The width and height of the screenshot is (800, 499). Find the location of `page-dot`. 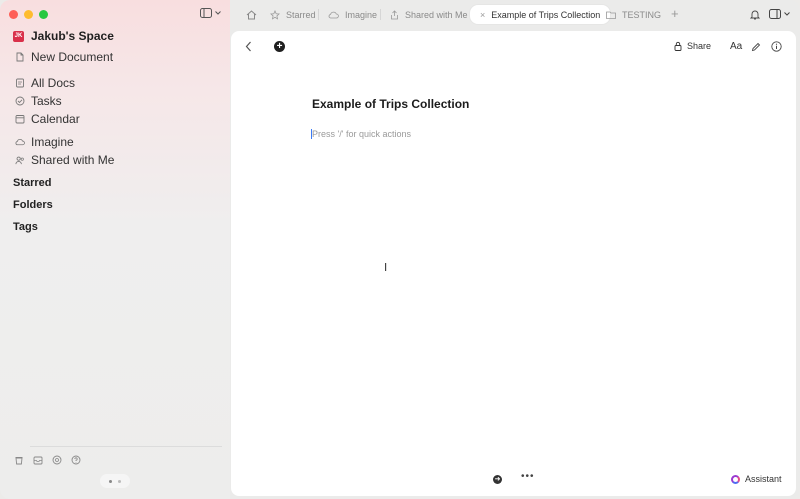

page-dot is located at coordinates (119, 481).